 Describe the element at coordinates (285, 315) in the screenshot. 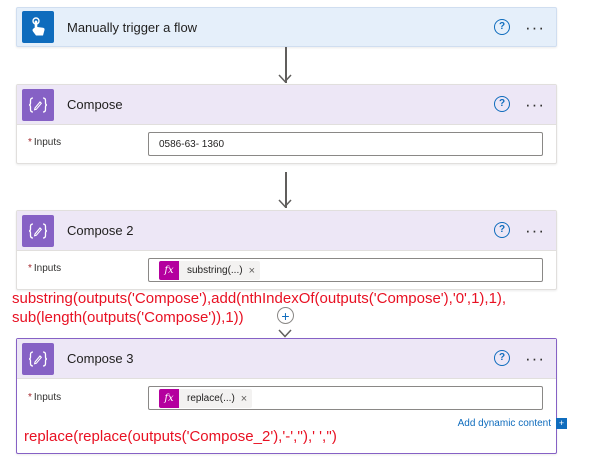

I see `insert-step-icon: +` at that location.